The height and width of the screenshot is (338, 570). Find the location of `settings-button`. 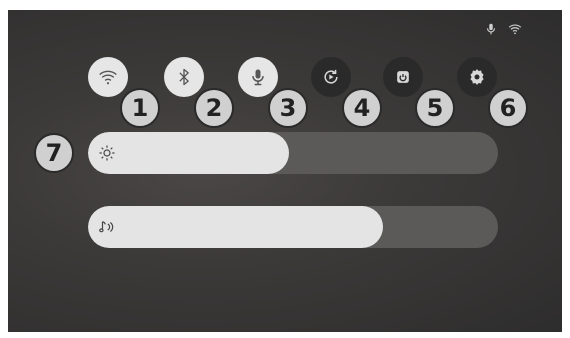

settings-button is located at coordinates (477, 77).